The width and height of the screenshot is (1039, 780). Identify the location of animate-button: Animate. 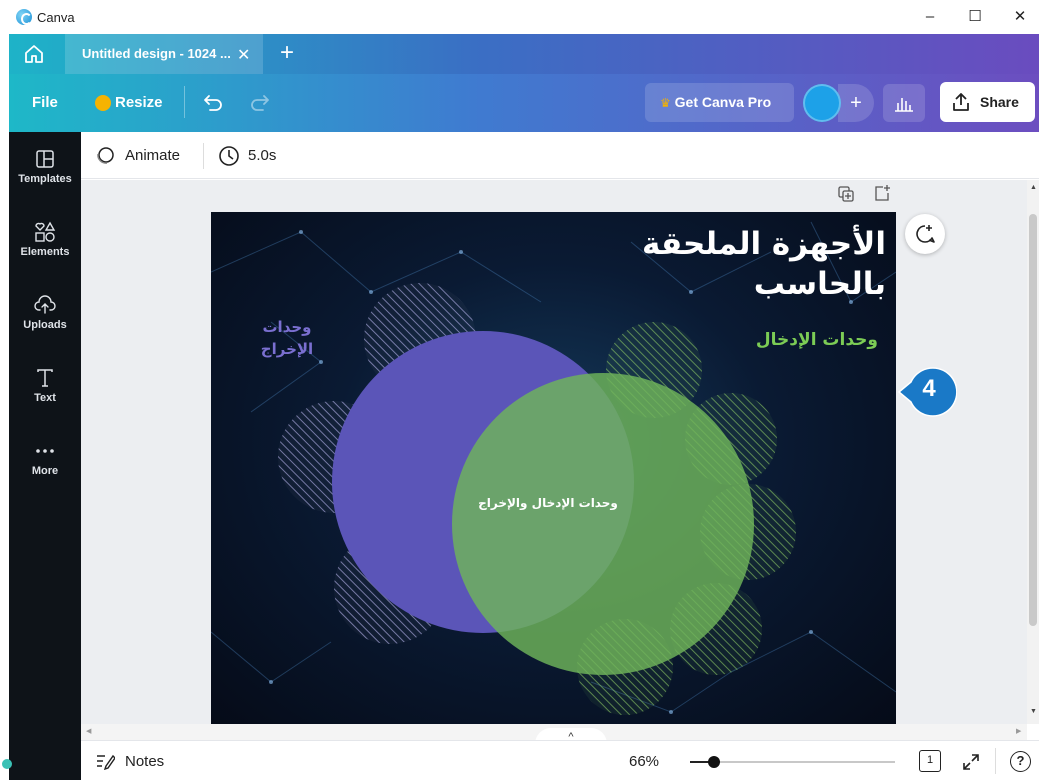
(152, 155).